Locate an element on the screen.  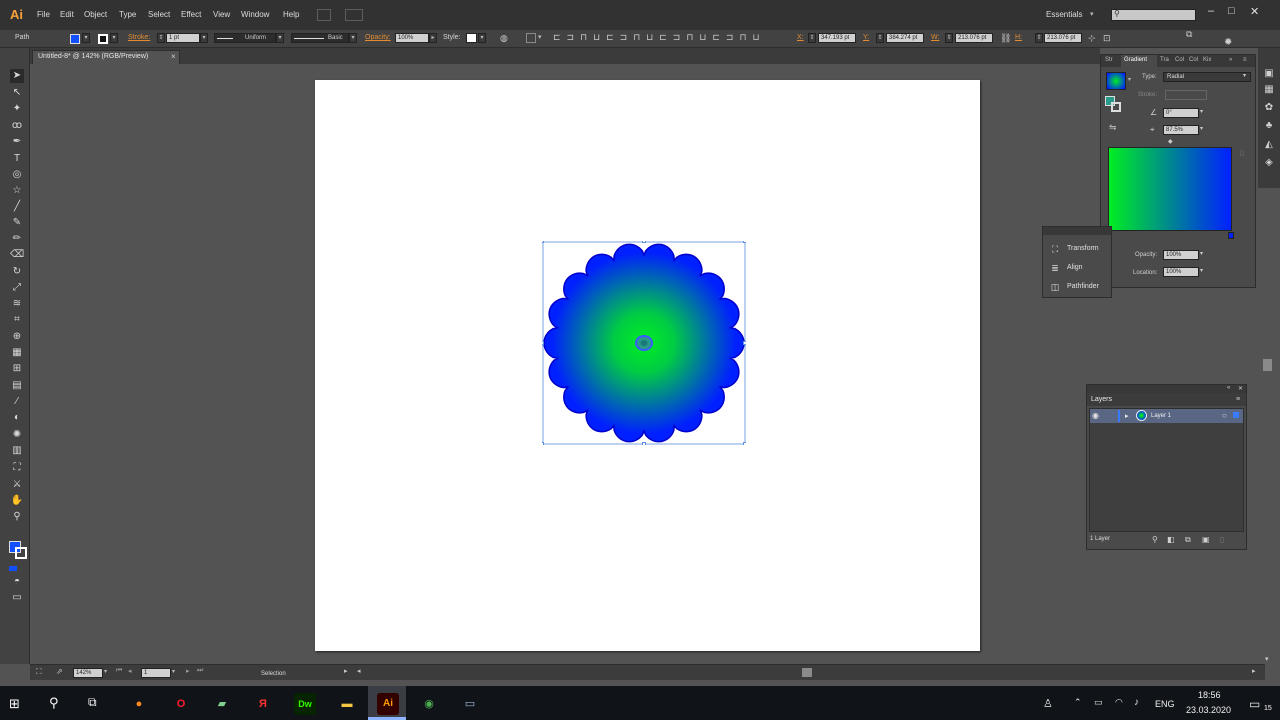
close-button: ✕ is located at coordinates (1254, 11).